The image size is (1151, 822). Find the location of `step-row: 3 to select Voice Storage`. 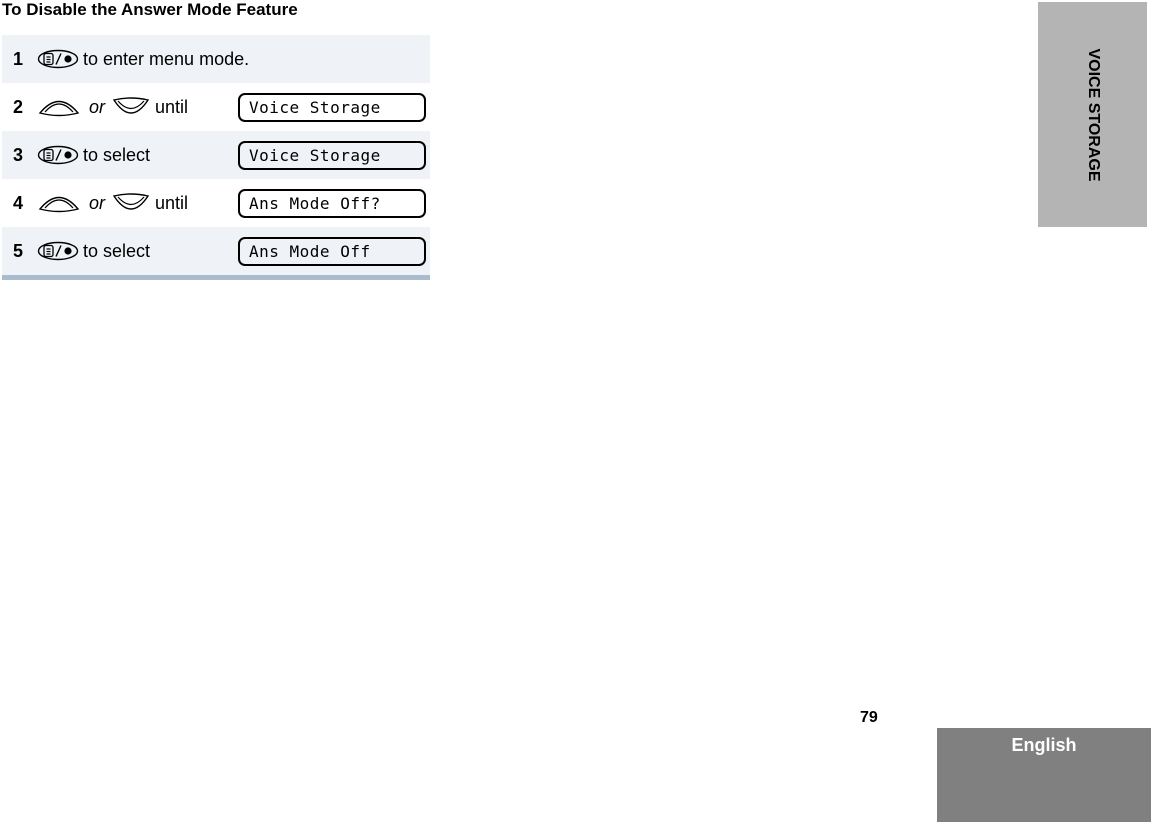

step-row: 3 to select Voice Storage is located at coordinates (216, 155).